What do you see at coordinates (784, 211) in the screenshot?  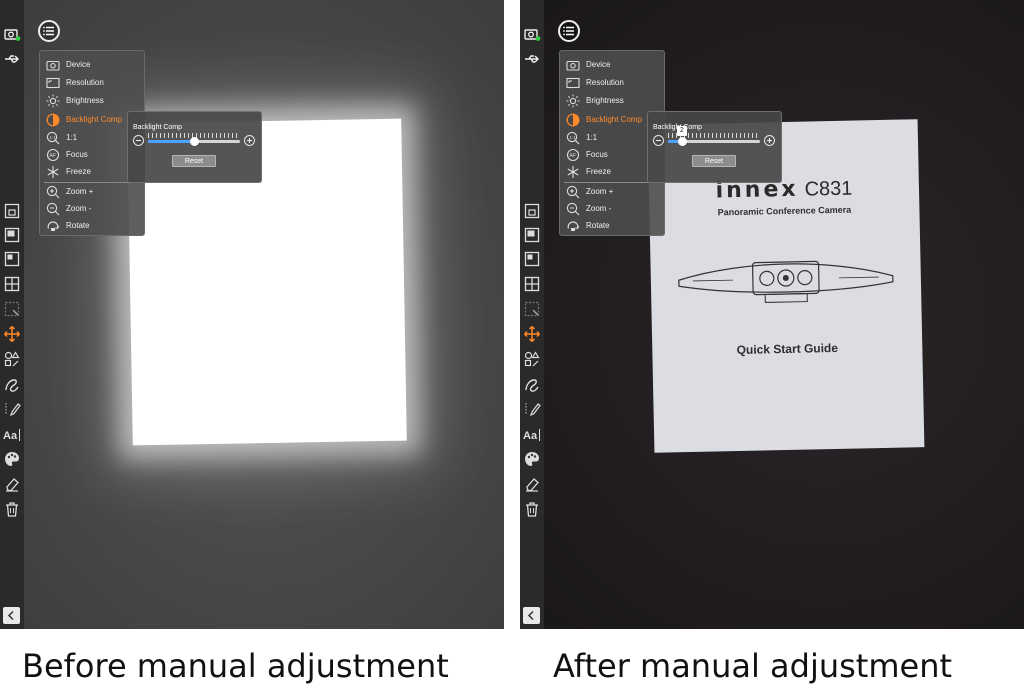 I see `document-subtitle: Panoramic Conference Camera` at bounding box center [784, 211].